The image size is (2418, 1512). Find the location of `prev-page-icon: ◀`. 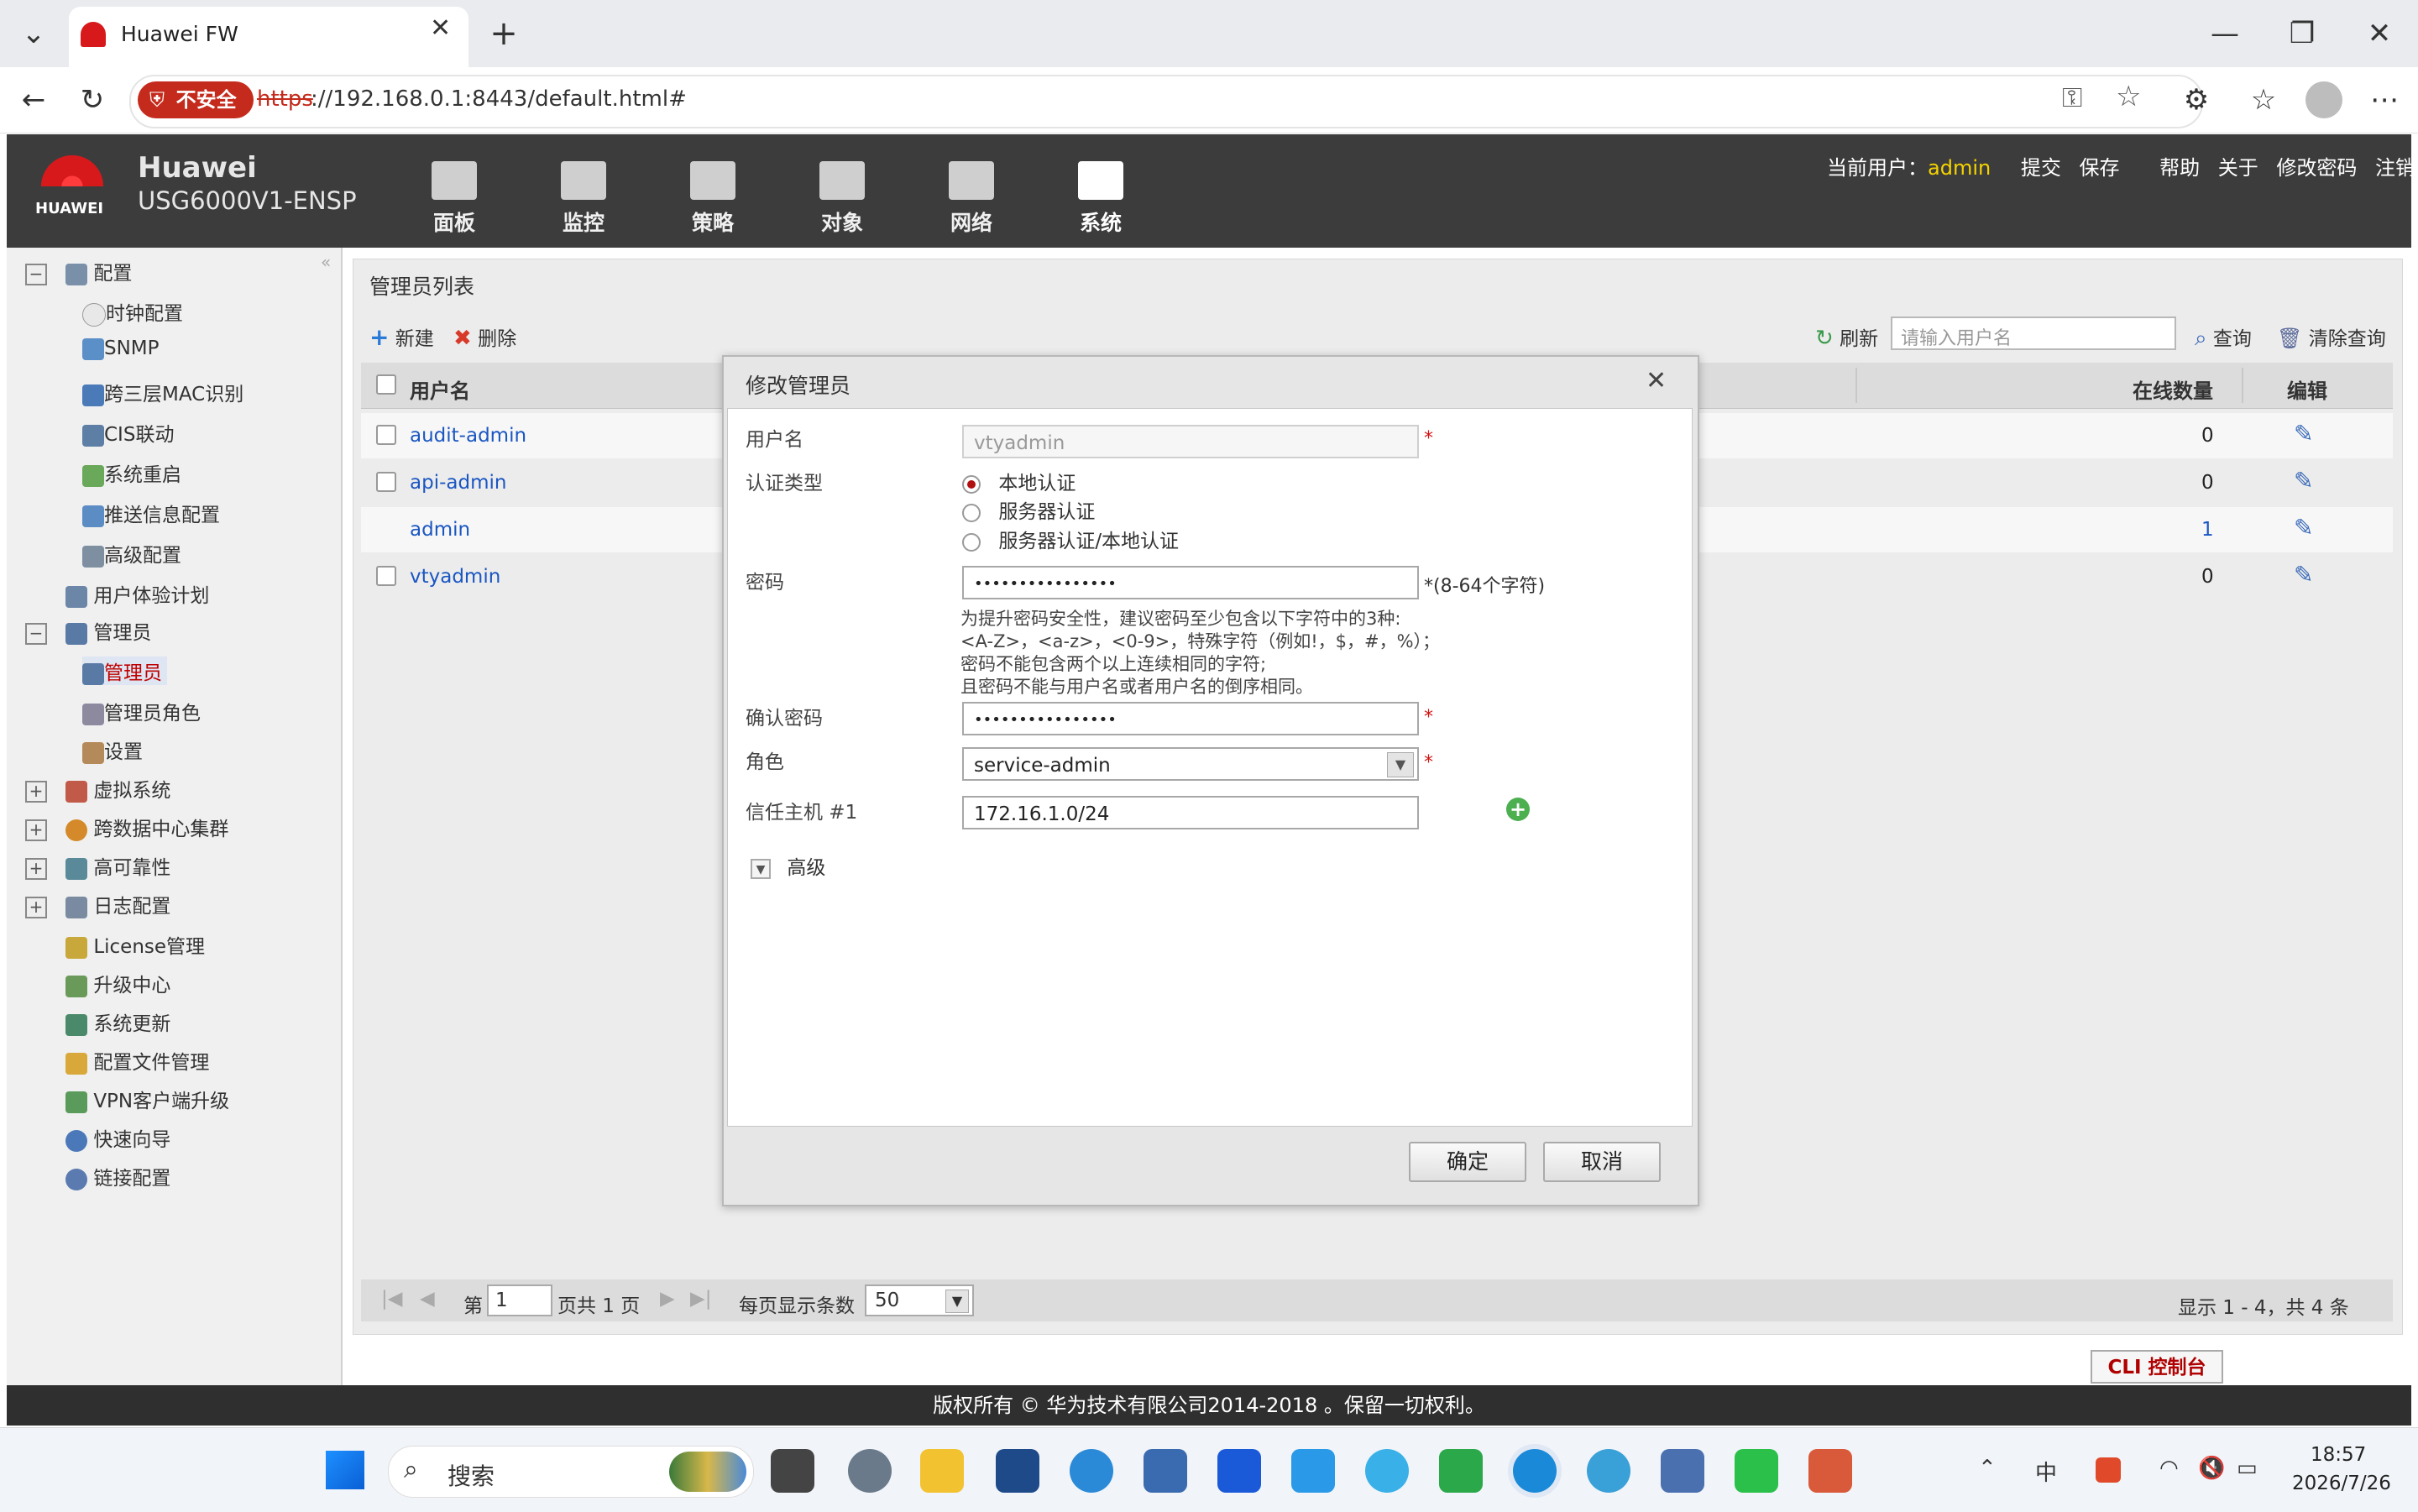

prev-page-icon: ◀ is located at coordinates (427, 1299).